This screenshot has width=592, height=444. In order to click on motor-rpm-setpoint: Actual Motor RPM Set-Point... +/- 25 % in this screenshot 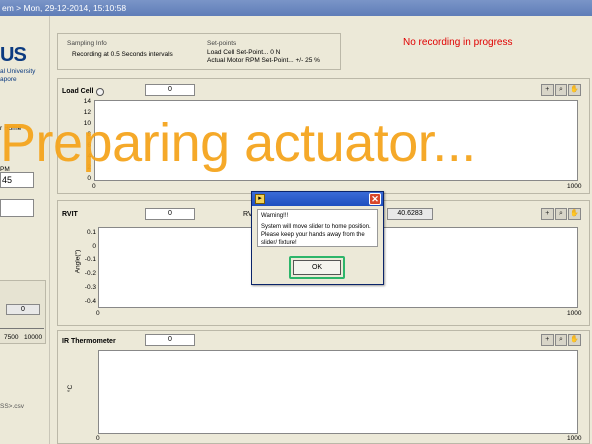, I will do `click(263, 60)`.